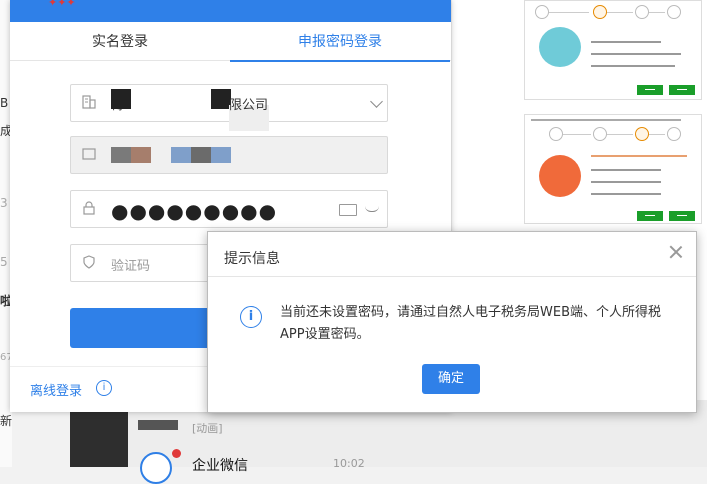  What do you see at coordinates (89, 154) in the screenshot?
I see `id-card-icon` at bounding box center [89, 154].